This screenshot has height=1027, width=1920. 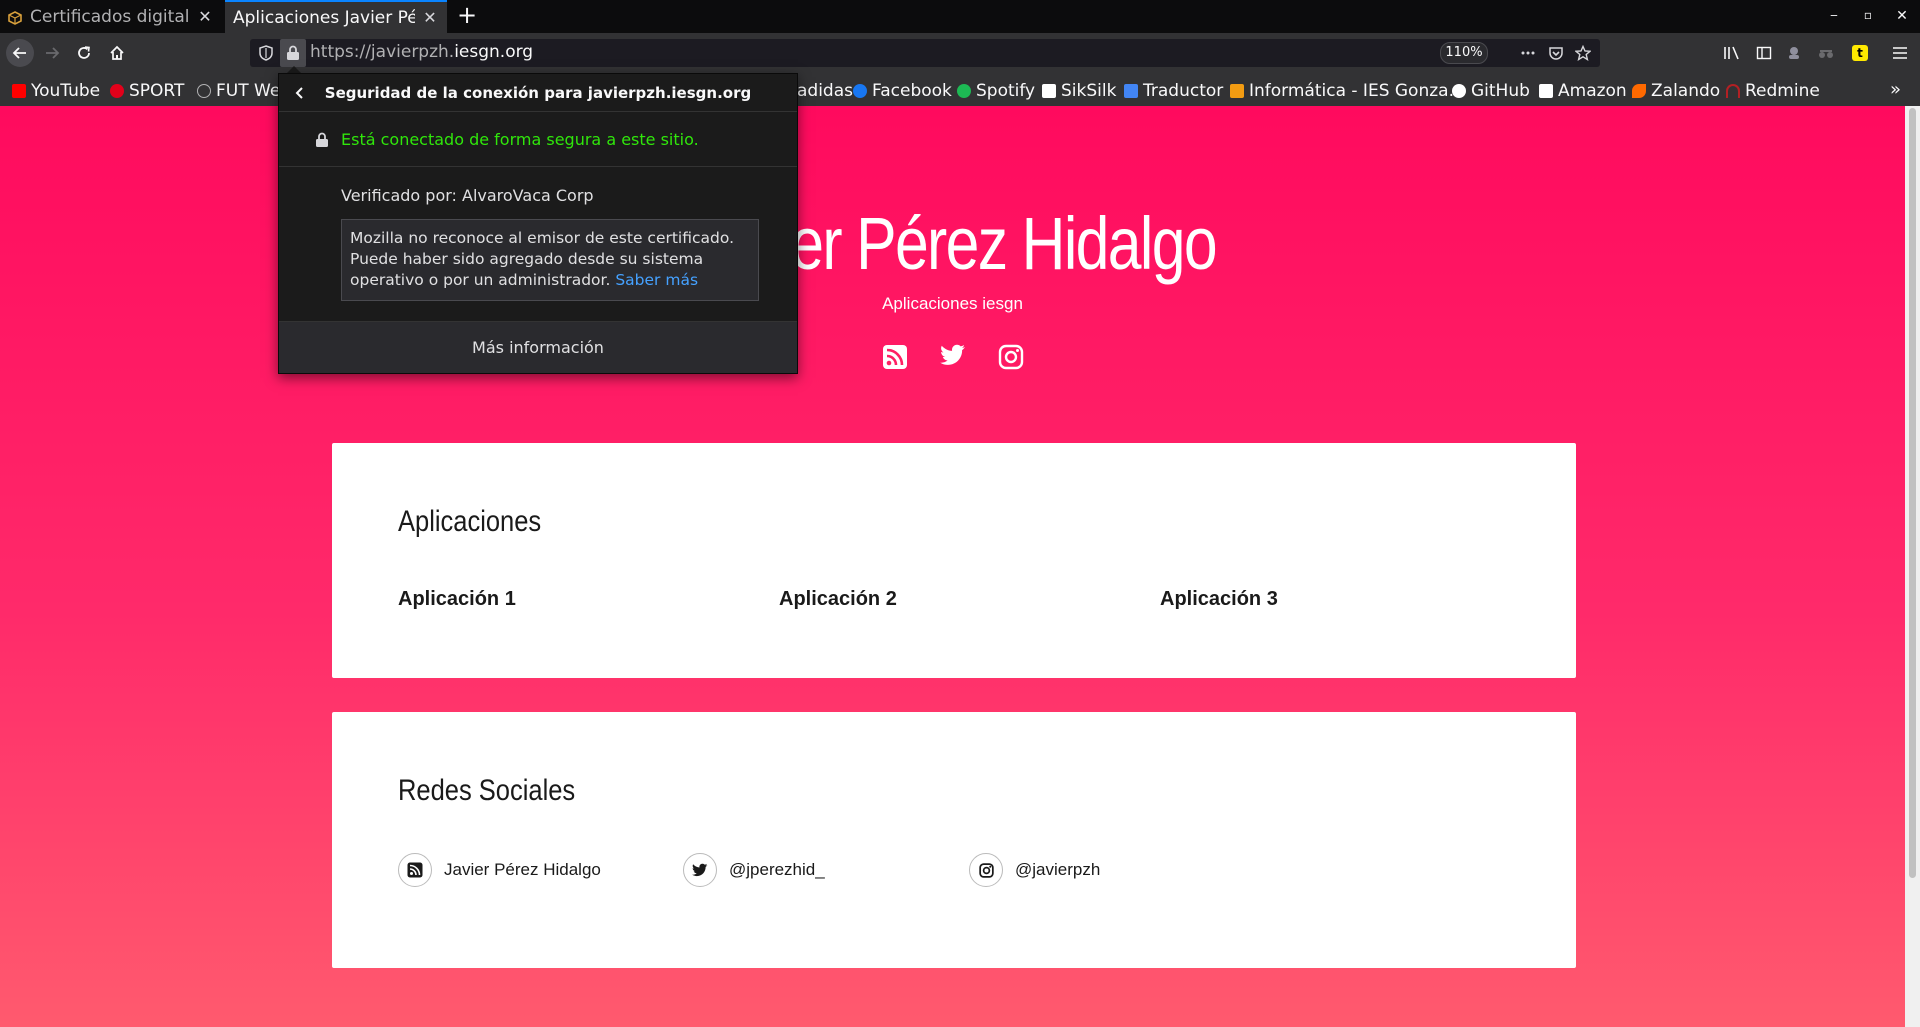 I want to click on bookmark-github: GitHub, so click(x=1491, y=91).